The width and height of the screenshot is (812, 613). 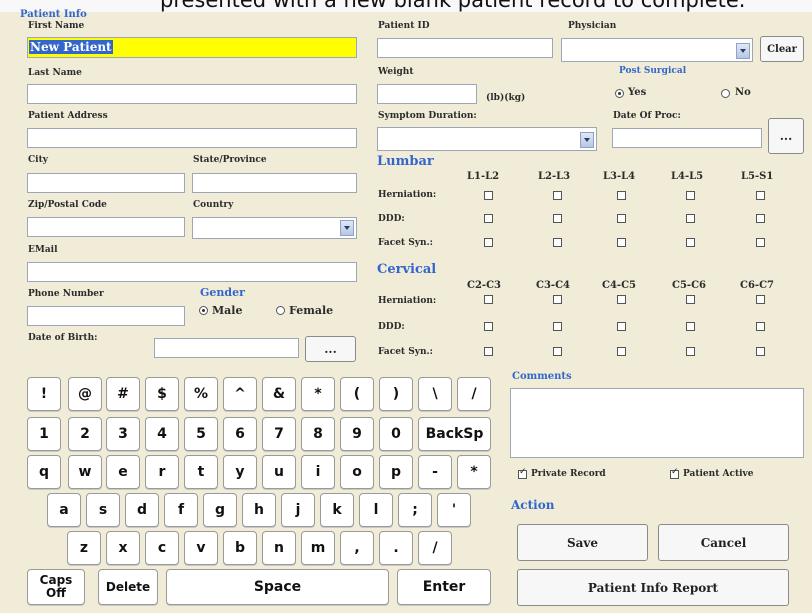 I want to click on backspace-key: BackSp, so click(x=454, y=434).